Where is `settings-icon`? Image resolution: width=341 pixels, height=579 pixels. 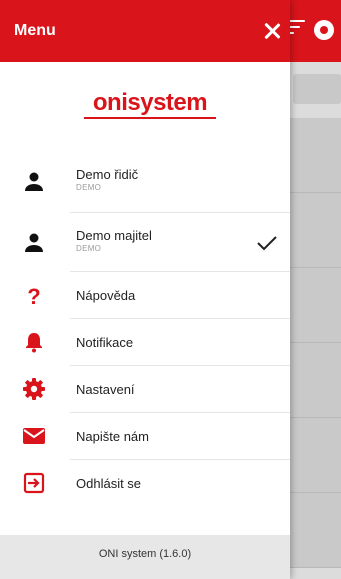
settings-icon is located at coordinates (324, 30).